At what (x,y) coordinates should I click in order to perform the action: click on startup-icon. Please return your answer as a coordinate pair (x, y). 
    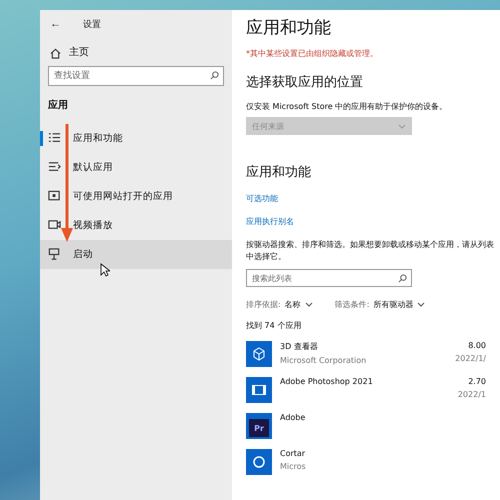
    Looking at the image, I should click on (54, 254).